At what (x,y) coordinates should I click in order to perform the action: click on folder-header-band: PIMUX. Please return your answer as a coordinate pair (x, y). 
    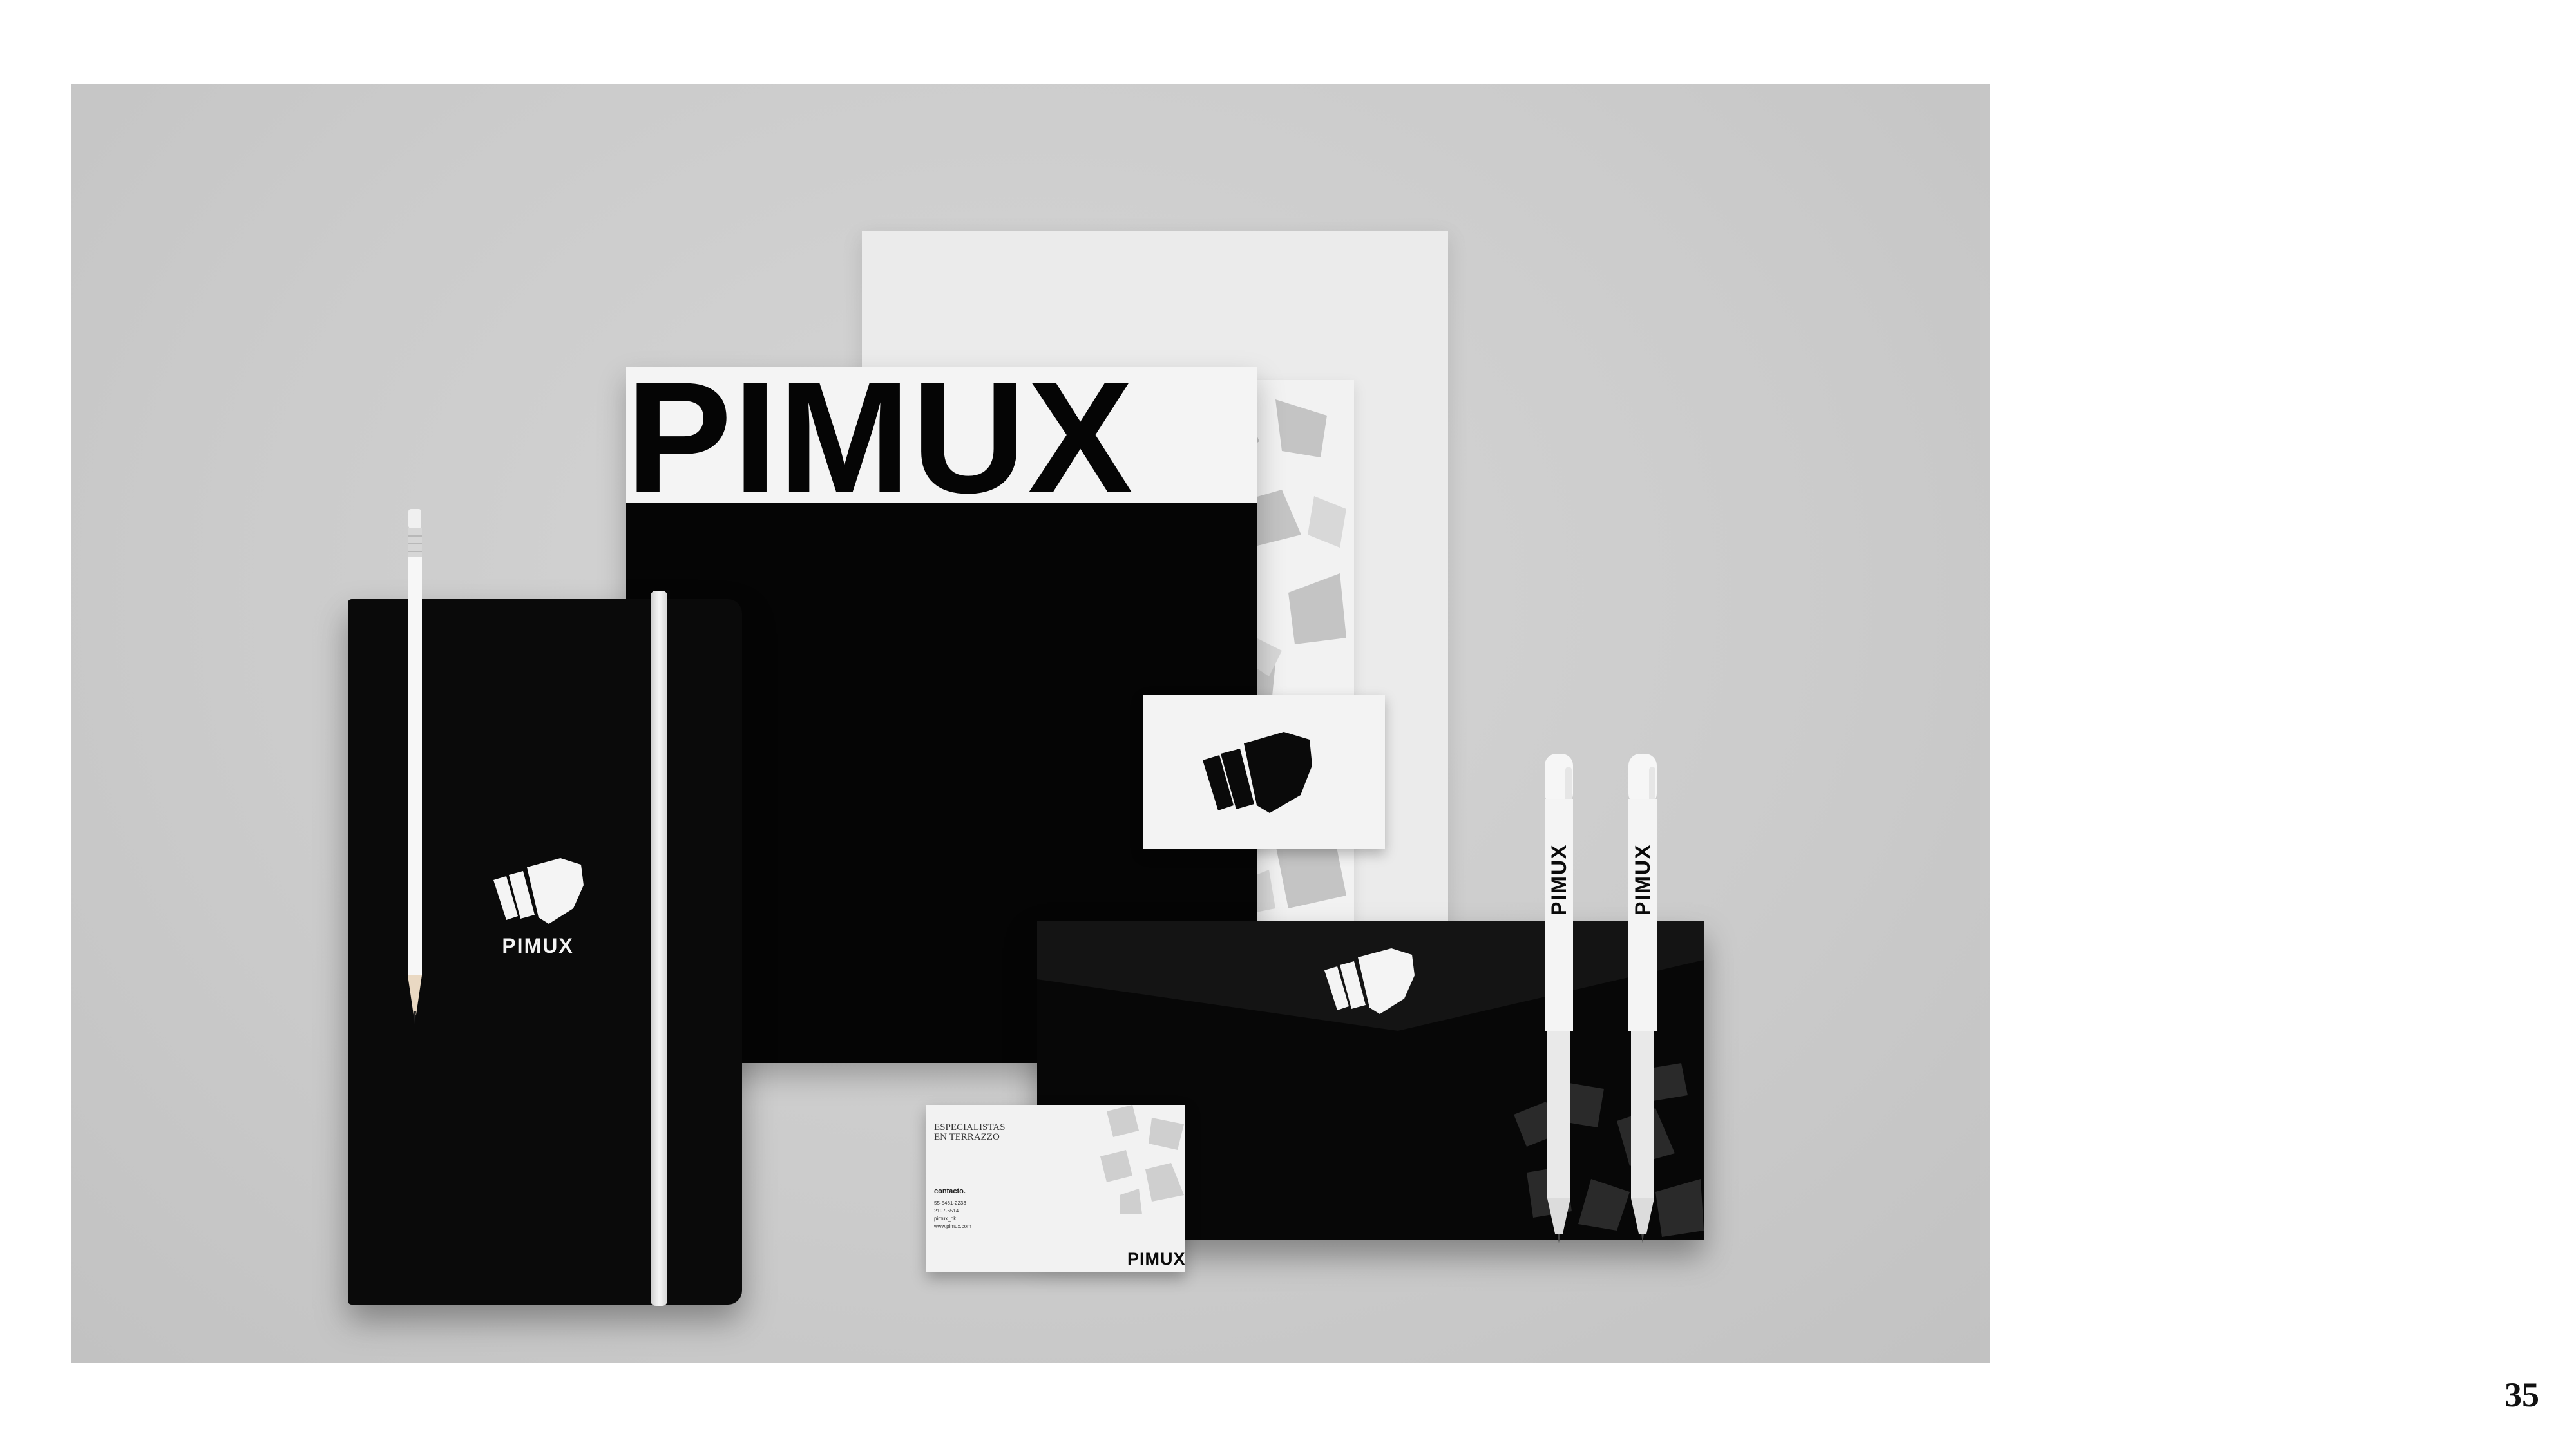
    Looking at the image, I should click on (941, 435).